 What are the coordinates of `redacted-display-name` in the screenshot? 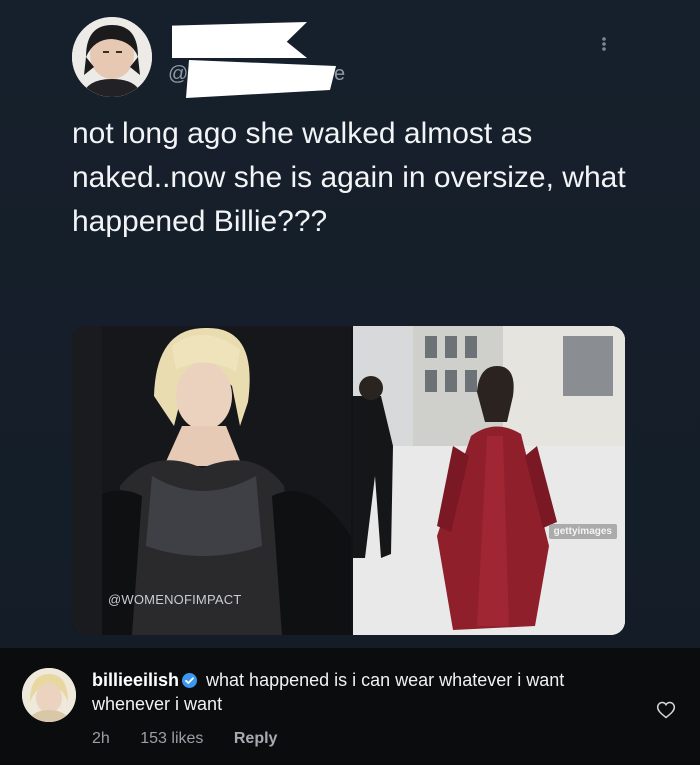 It's located at (239, 40).